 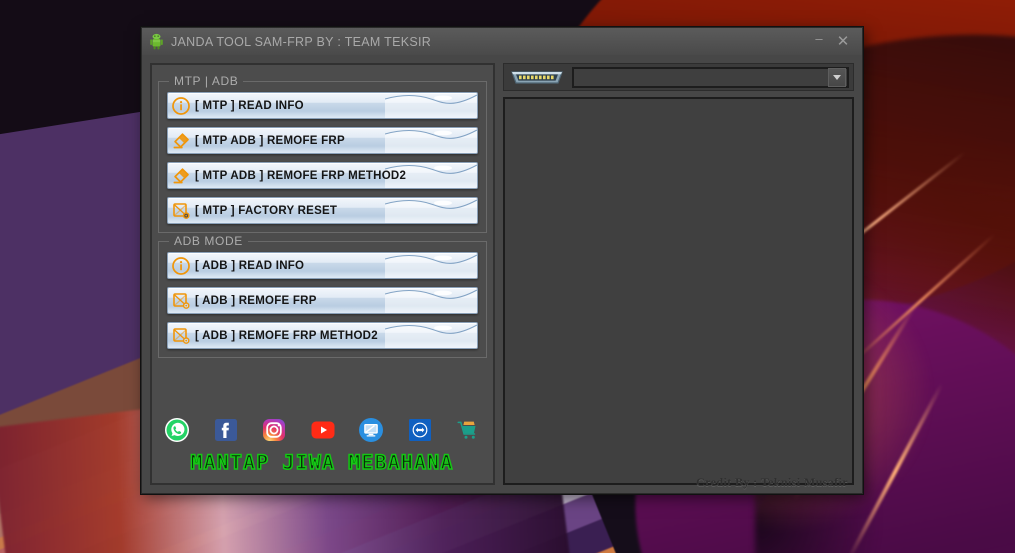 I want to click on whatsapp-icon, so click(x=177, y=430).